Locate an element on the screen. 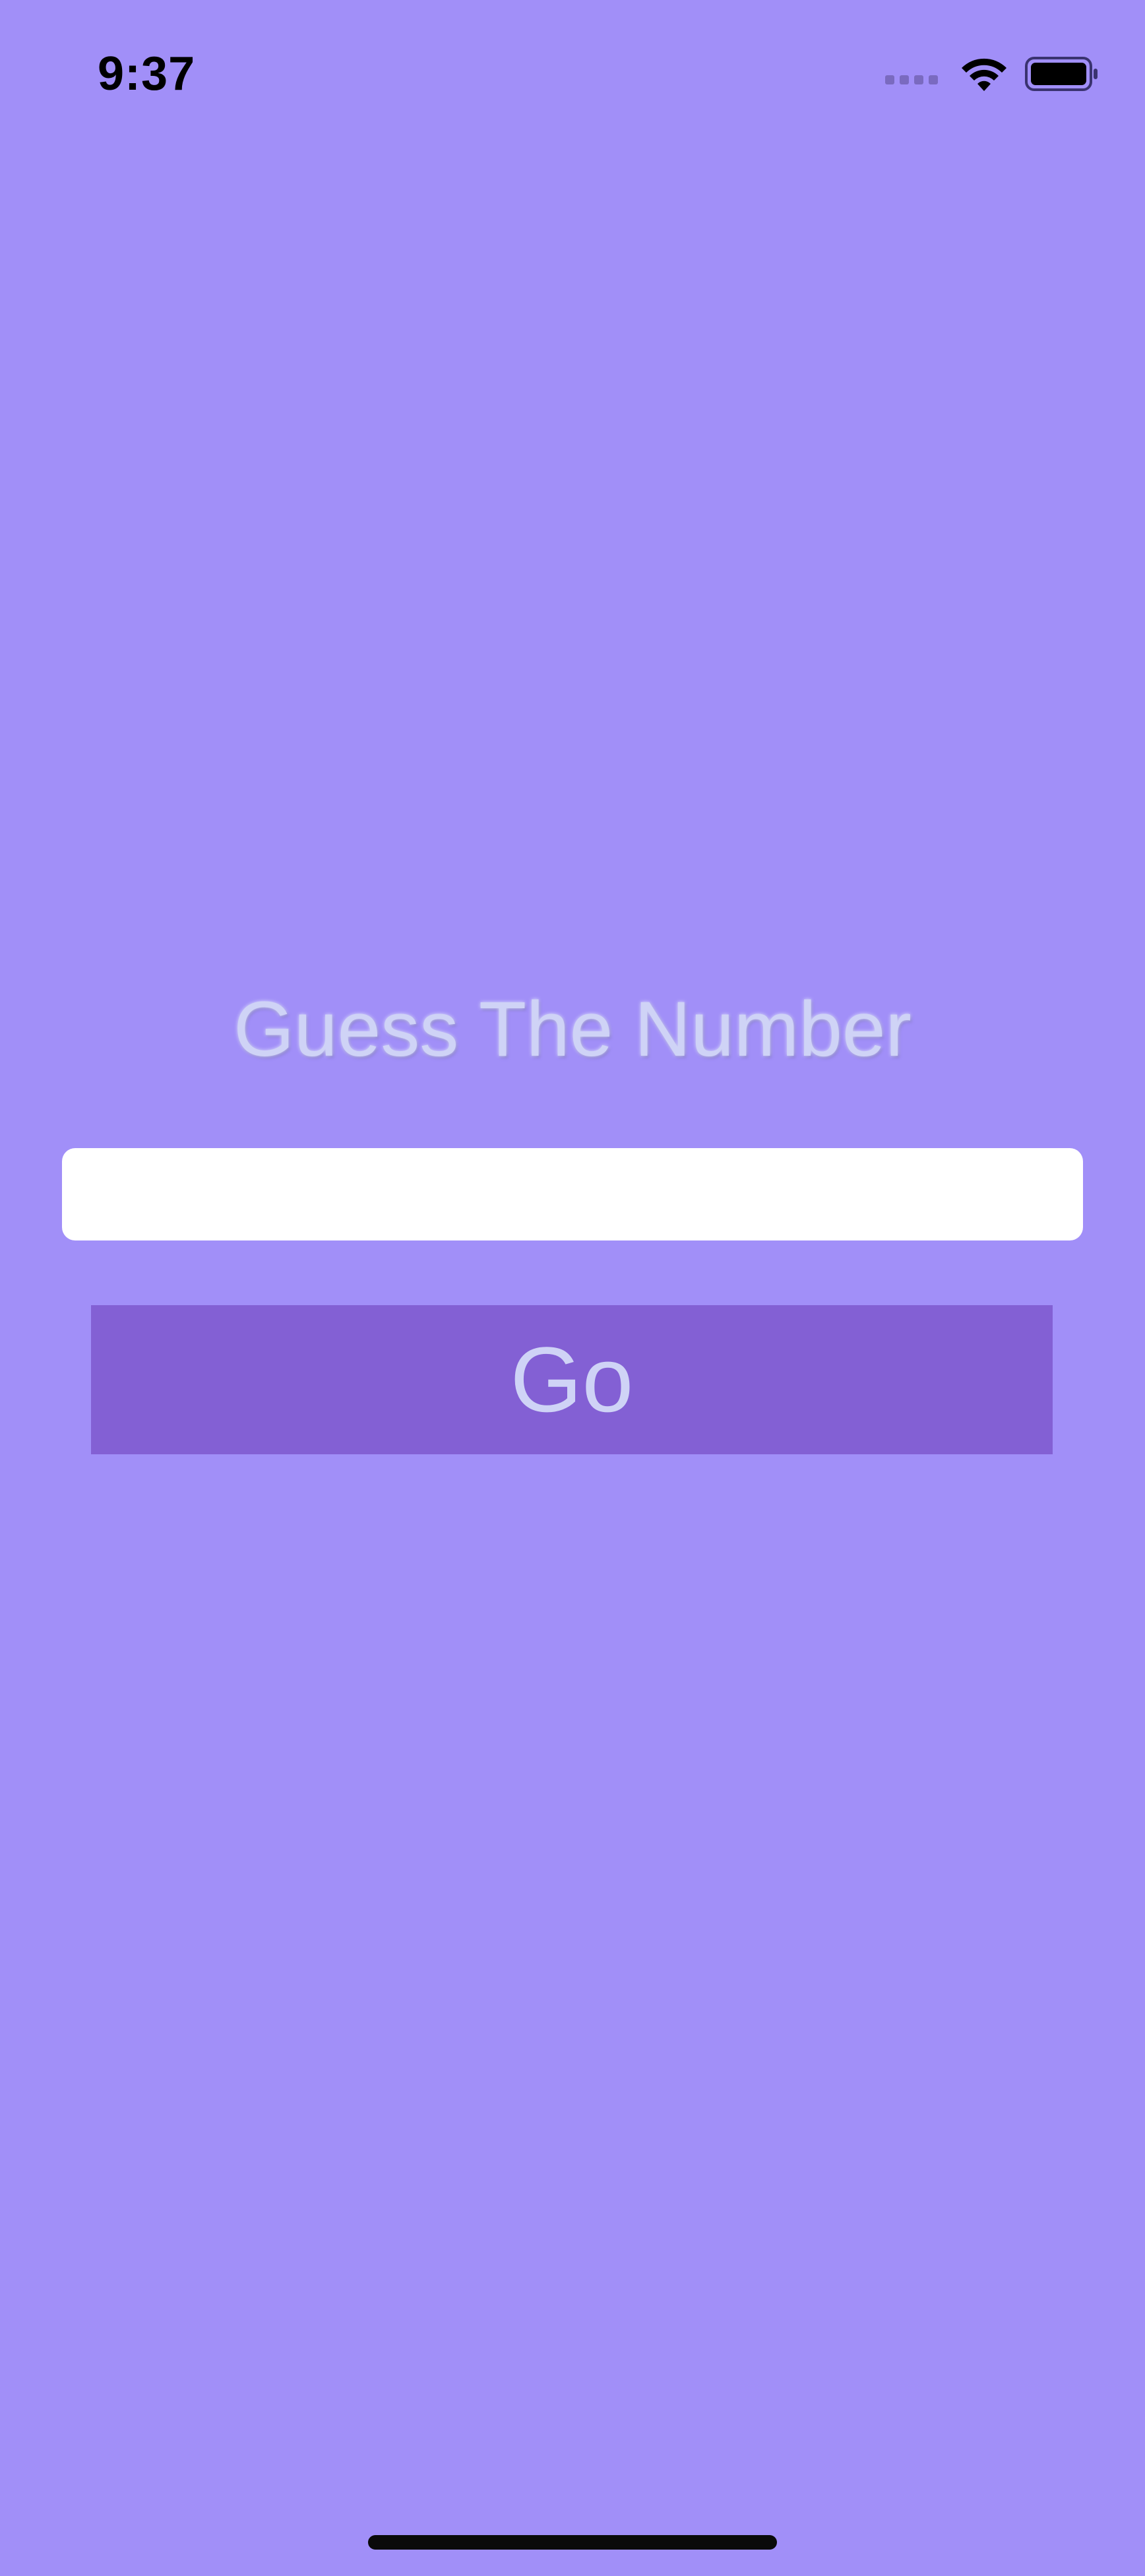  cellular-signal-icon is located at coordinates (911, 79).